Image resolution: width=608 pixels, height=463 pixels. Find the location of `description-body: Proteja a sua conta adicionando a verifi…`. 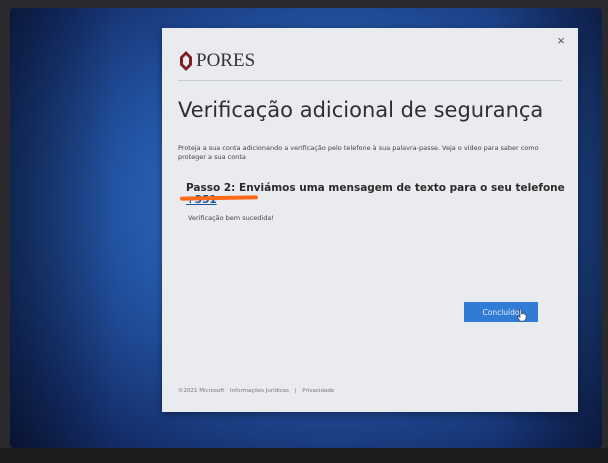

description-body: Proteja a sua conta adicionando a verifi… is located at coordinates (358, 152).